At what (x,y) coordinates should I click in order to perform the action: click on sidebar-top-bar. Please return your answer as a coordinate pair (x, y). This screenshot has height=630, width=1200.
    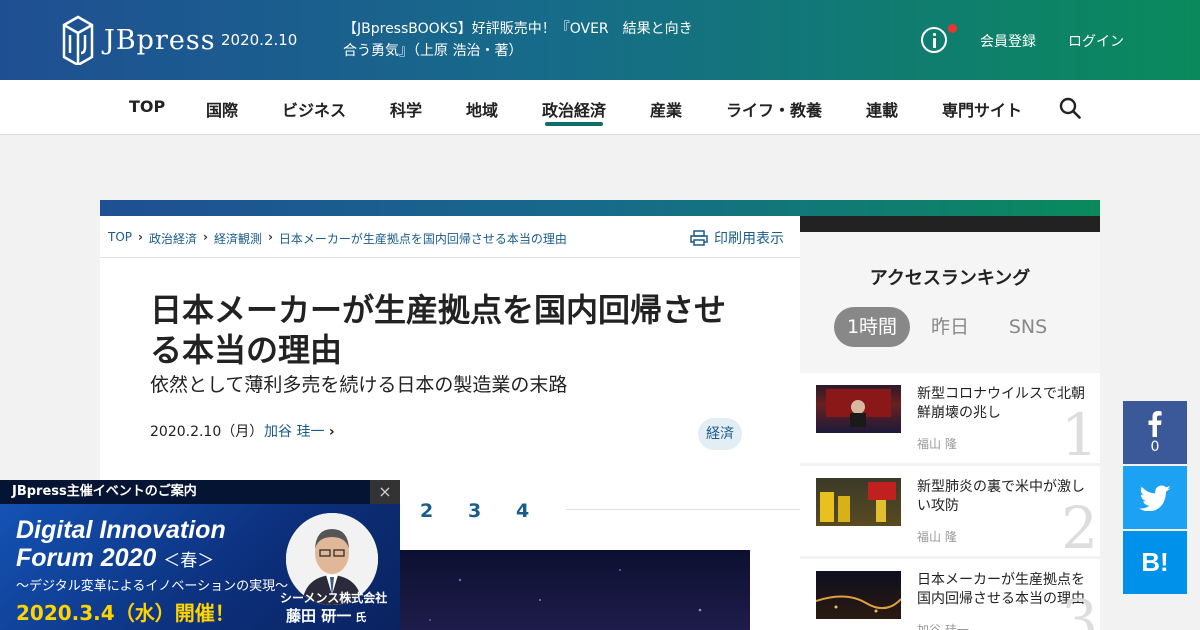
    Looking at the image, I should click on (950, 224).